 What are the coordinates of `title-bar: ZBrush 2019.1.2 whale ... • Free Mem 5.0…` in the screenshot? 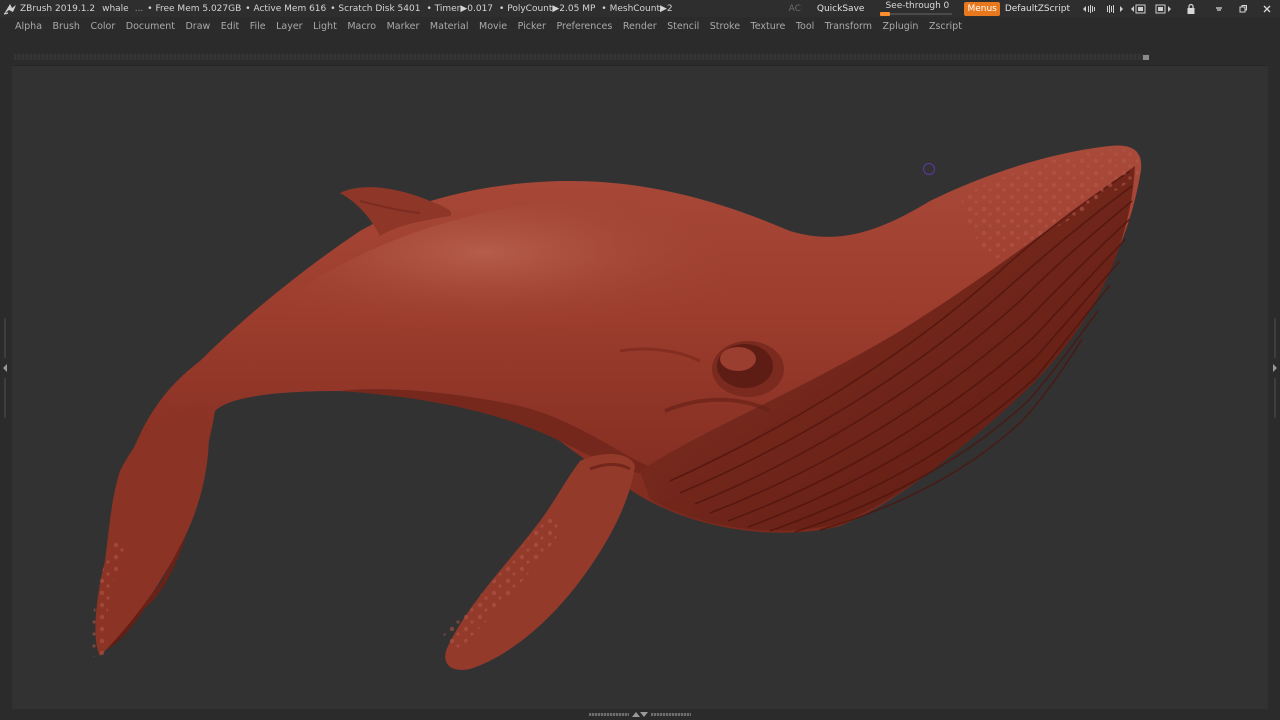 It's located at (640, 8).